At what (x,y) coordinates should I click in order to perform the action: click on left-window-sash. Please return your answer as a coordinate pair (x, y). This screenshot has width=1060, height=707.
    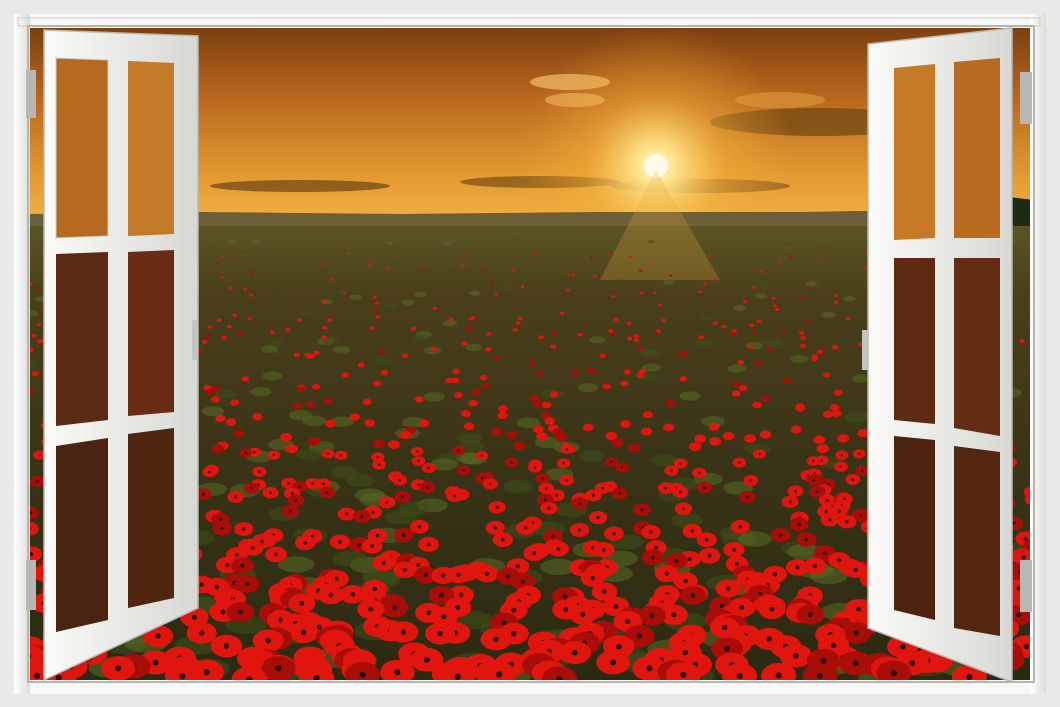
    Looking at the image, I should click on (121, 355).